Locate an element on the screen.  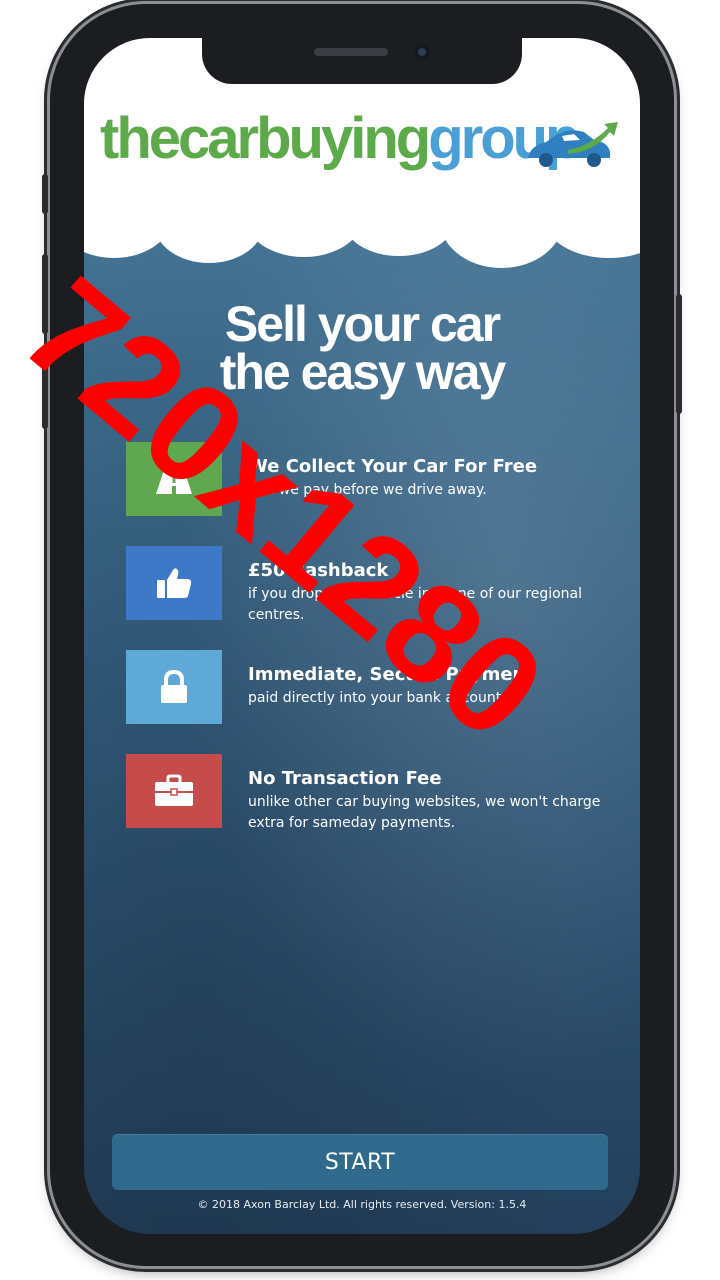
brand-logo: thecarbuyinggroup is located at coordinates (340, 139).